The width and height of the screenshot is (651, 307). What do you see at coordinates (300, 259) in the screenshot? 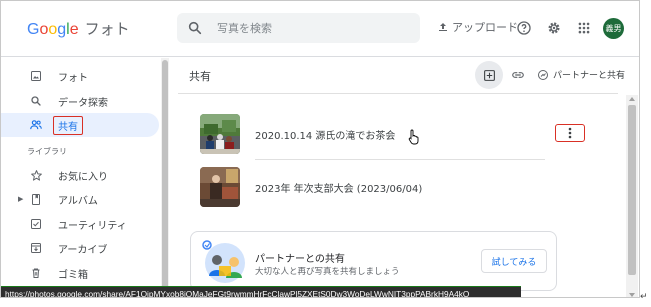
I see `partner-card-title: パートナーとの共有` at bounding box center [300, 259].